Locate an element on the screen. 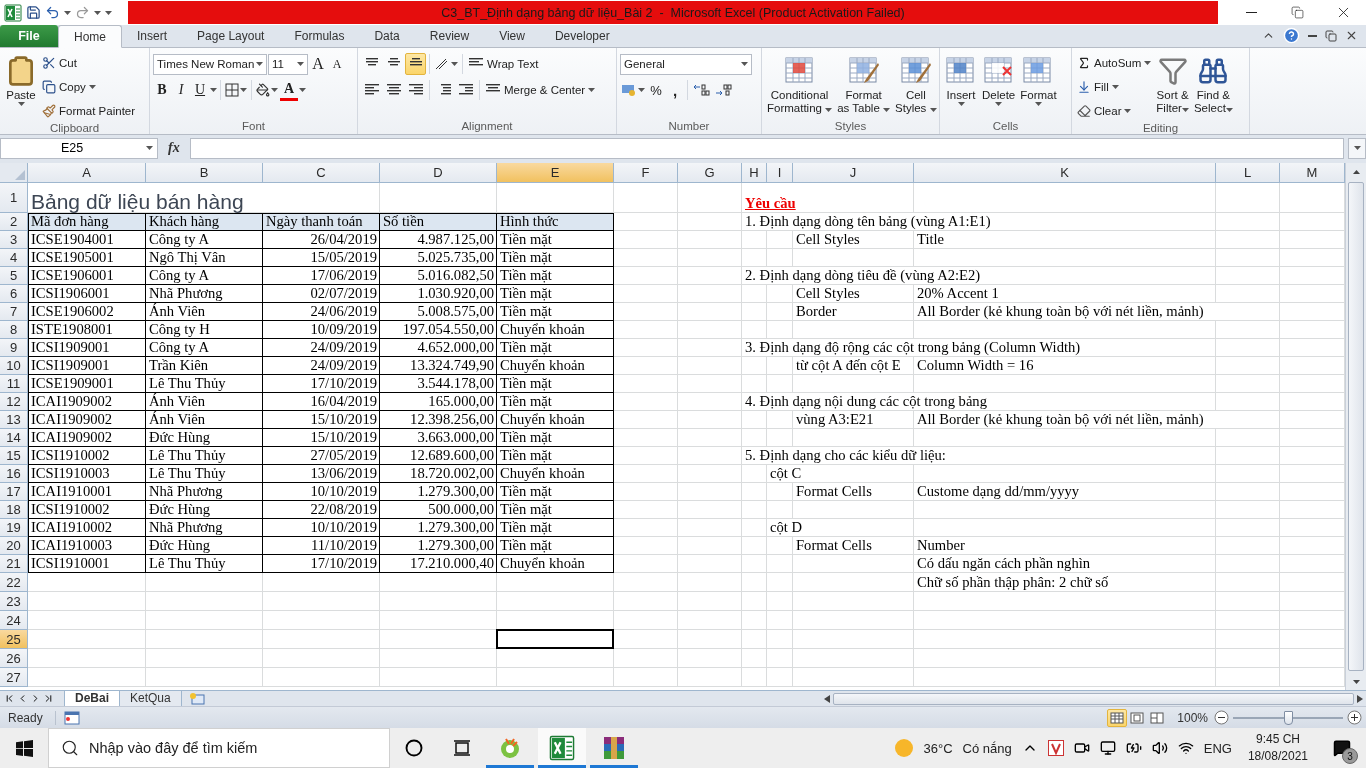 The image size is (1366, 768). ribbon-tab: Insert is located at coordinates (152, 36).